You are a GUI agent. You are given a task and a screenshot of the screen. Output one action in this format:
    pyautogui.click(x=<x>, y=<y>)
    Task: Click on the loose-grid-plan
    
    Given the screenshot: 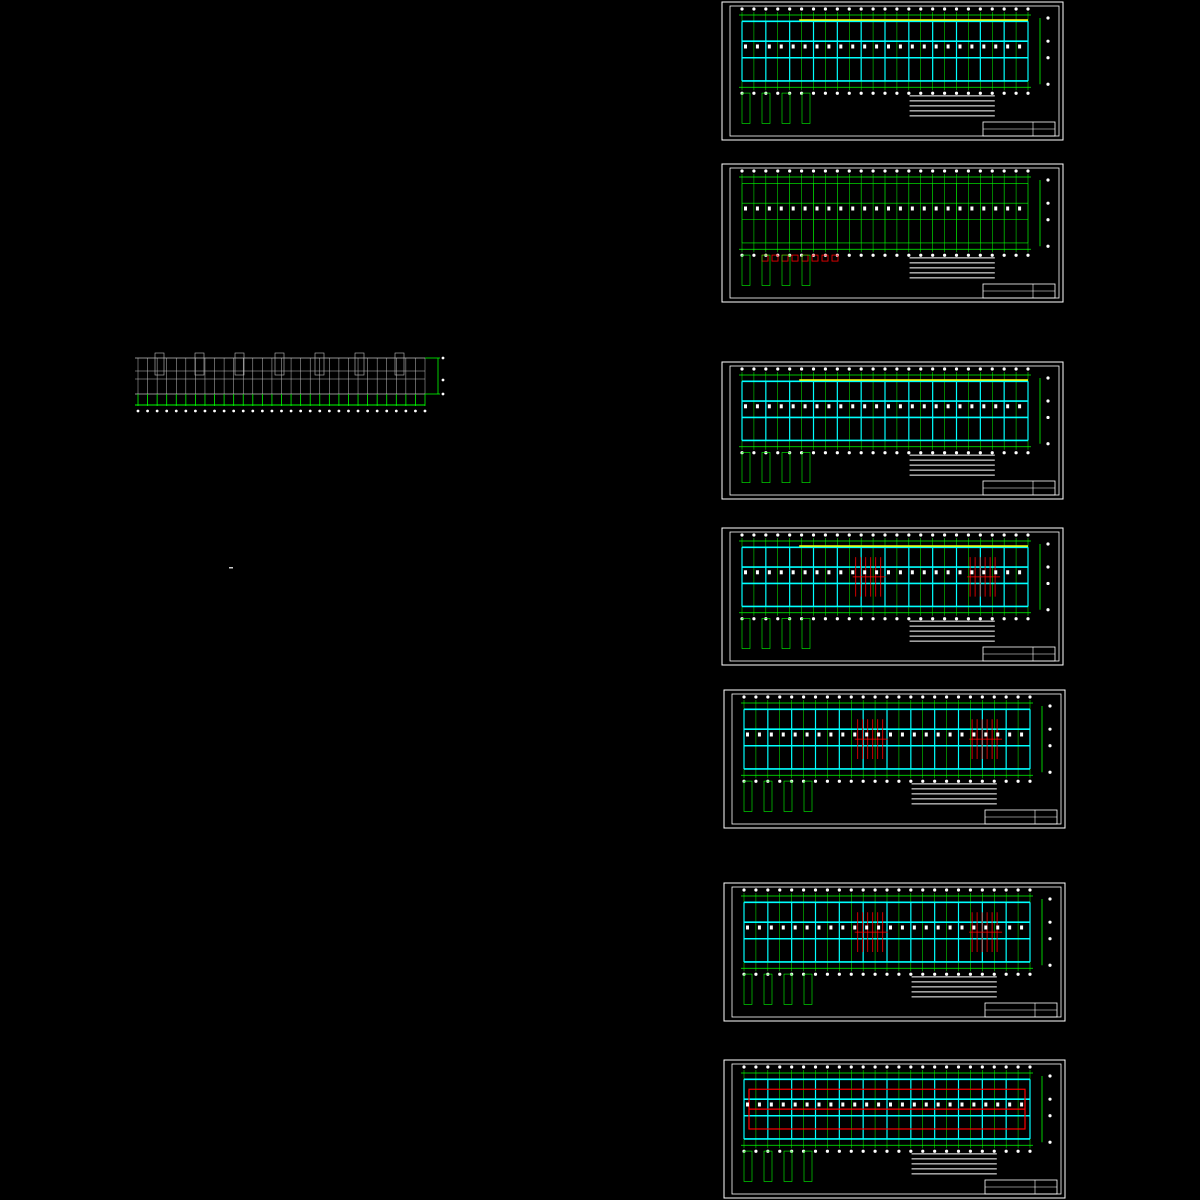 What is the action you would take?
    pyautogui.click(x=290, y=382)
    